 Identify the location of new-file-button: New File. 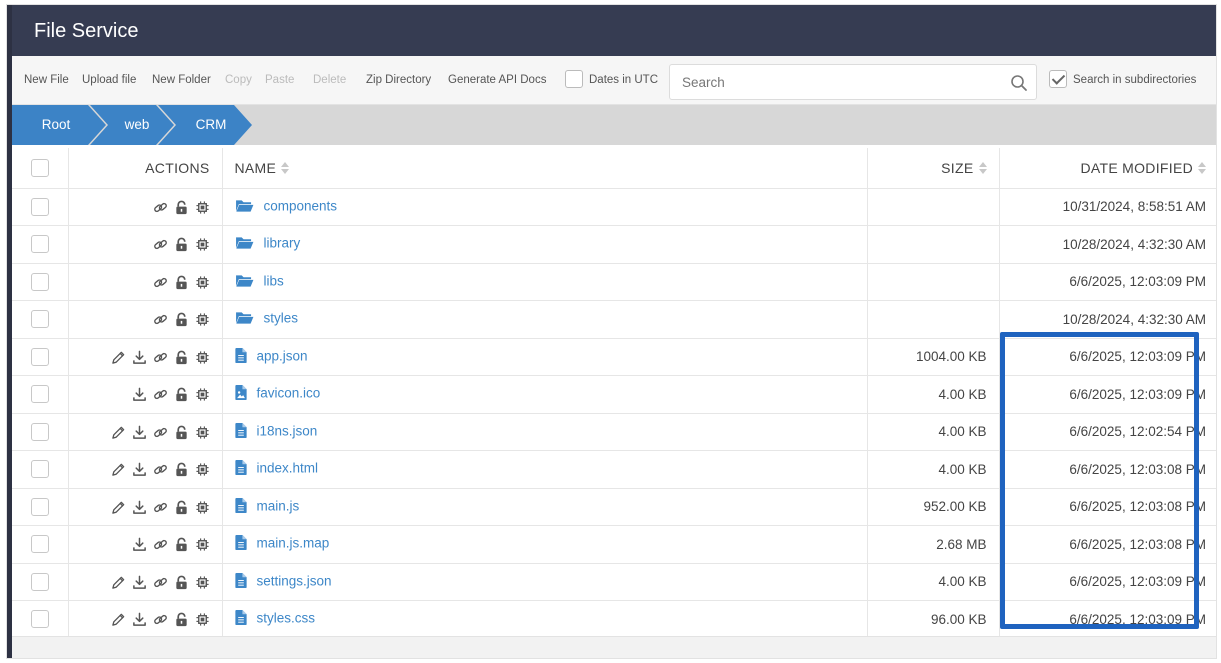
(46, 80).